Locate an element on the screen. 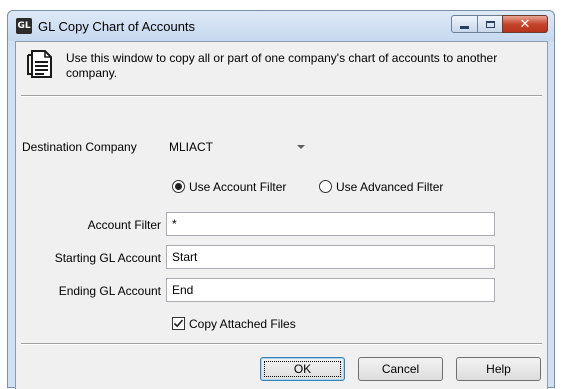  cancel-button-label: Cancel is located at coordinates (400, 369).